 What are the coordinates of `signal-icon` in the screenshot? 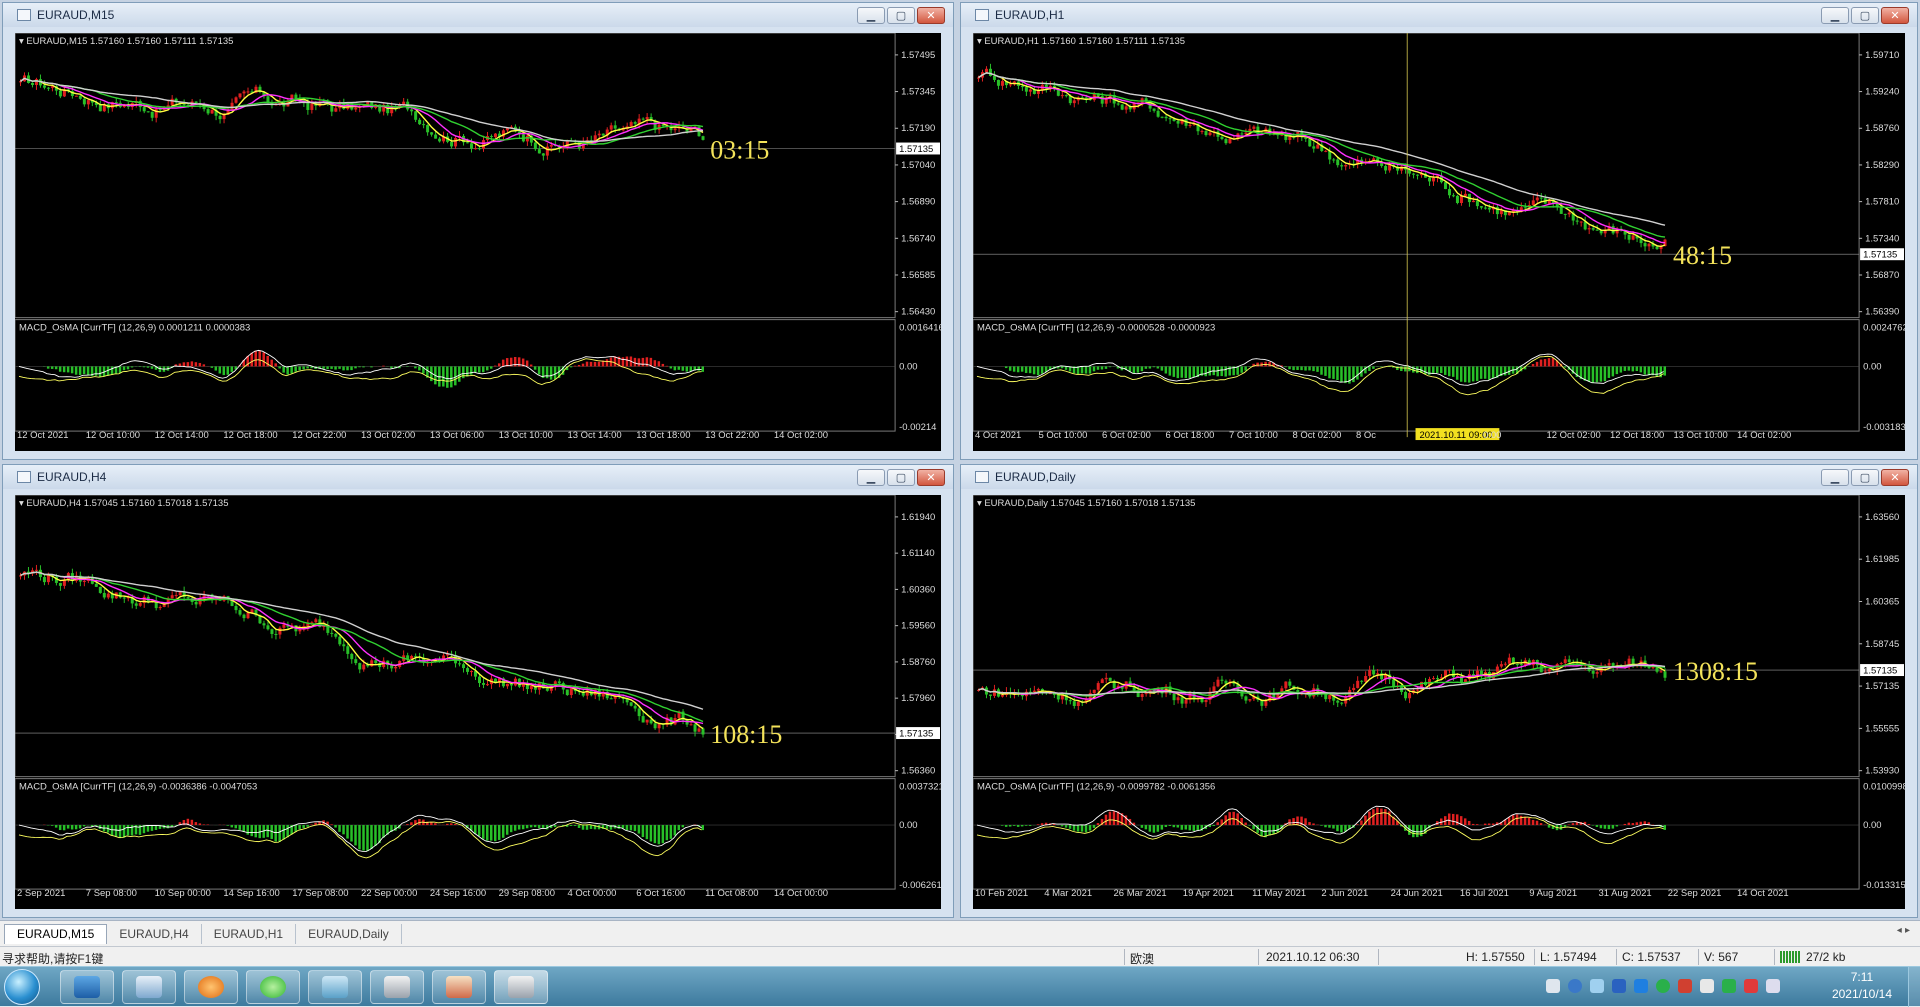 It's located at (1773, 986).